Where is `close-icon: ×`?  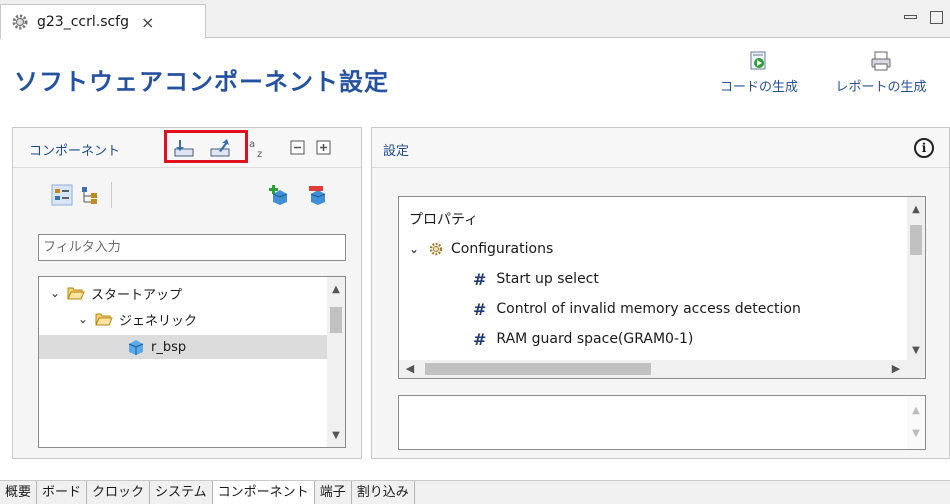 close-icon: × is located at coordinates (147, 22).